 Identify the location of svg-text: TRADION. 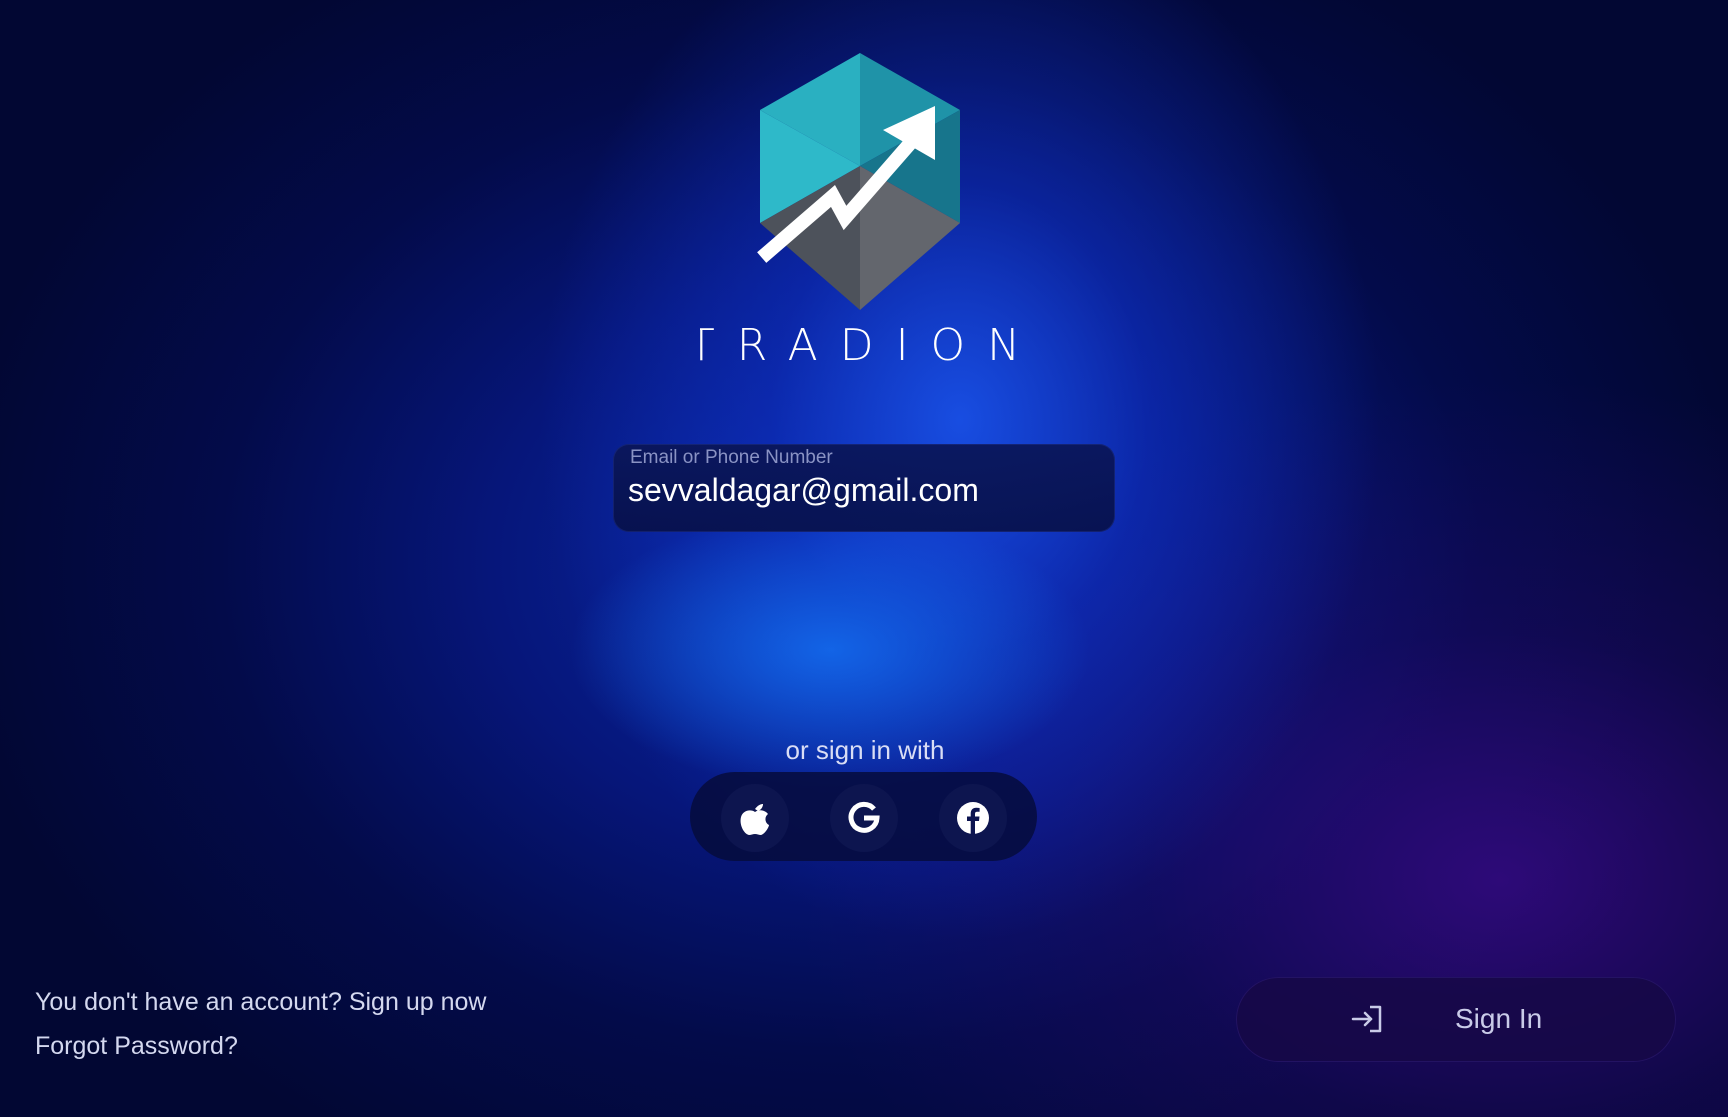
(865, 344).